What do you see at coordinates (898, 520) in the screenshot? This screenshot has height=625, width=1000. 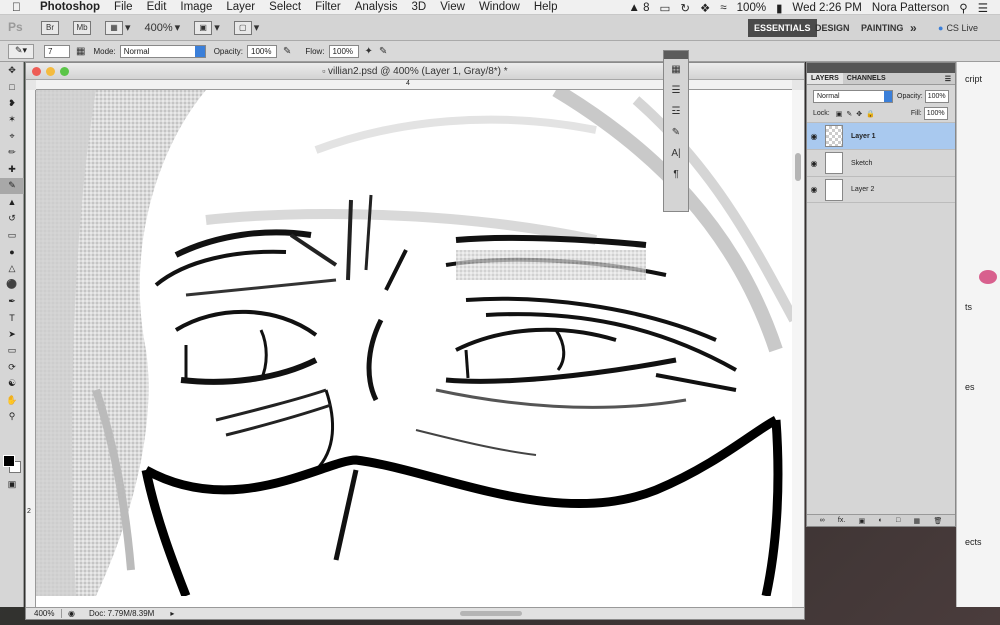 I see `new-group-icon: □` at bounding box center [898, 520].